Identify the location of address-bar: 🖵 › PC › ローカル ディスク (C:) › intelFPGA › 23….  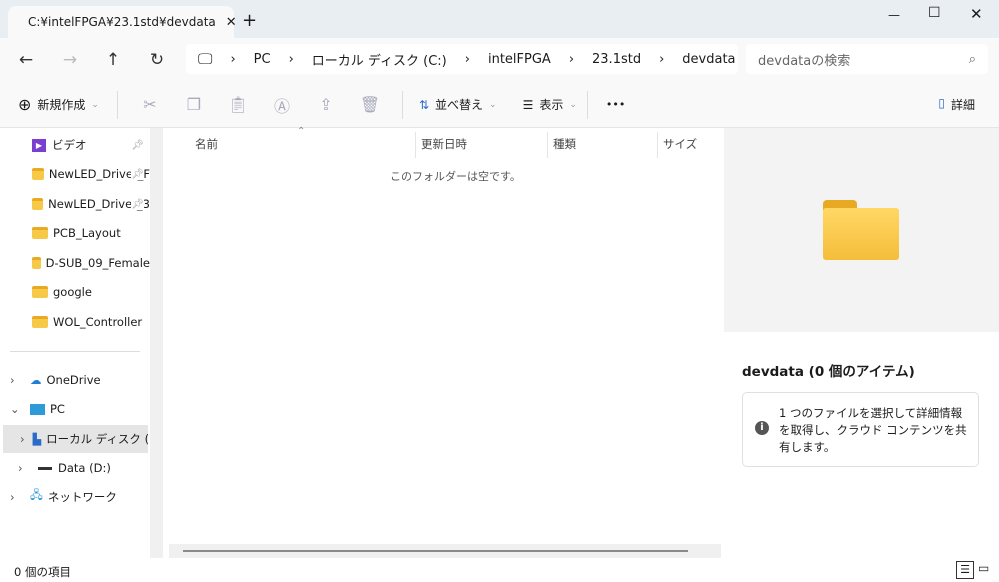
(462, 59).